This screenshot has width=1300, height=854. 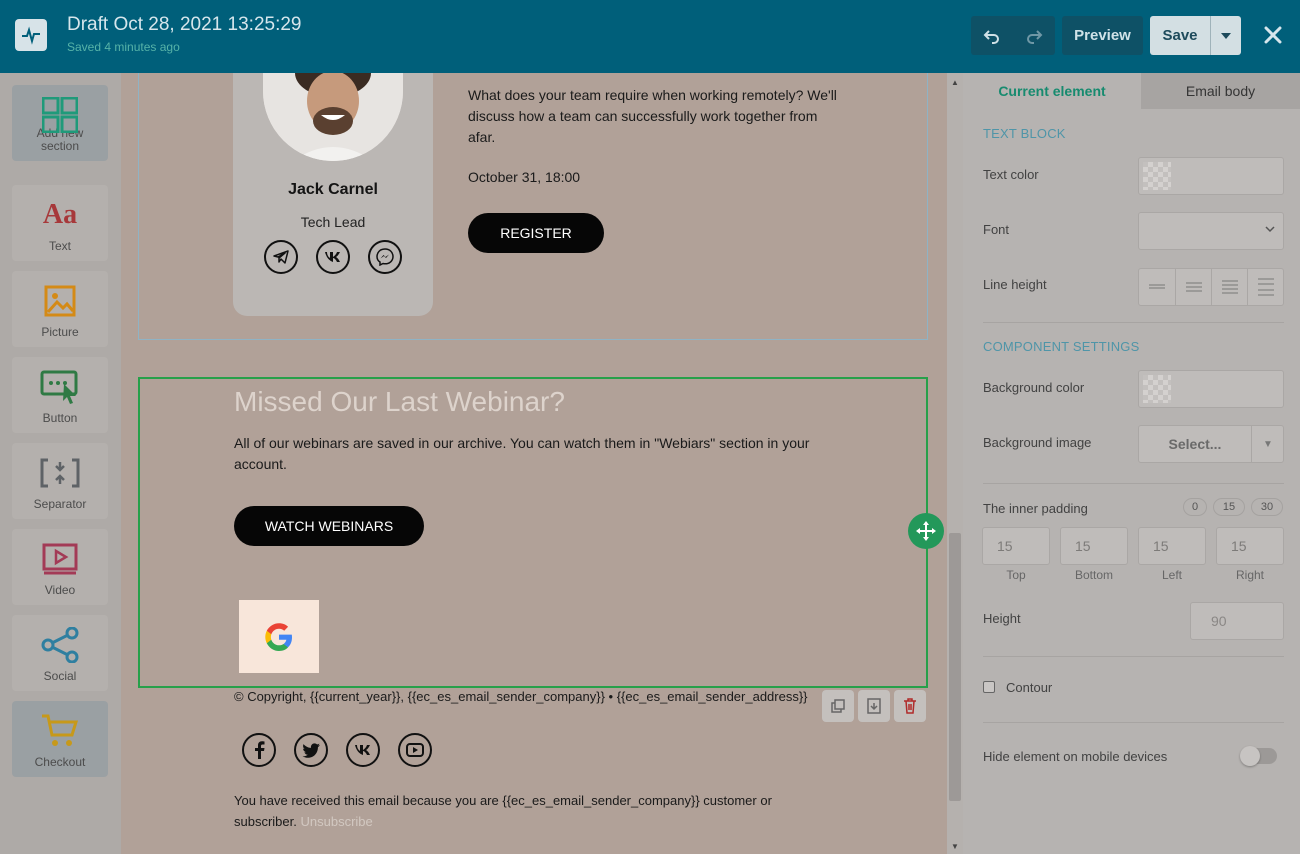 What do you see at coordinates (1273, 35) in the screenshot?
I see `close-button` at bounding box center [1273, 35].